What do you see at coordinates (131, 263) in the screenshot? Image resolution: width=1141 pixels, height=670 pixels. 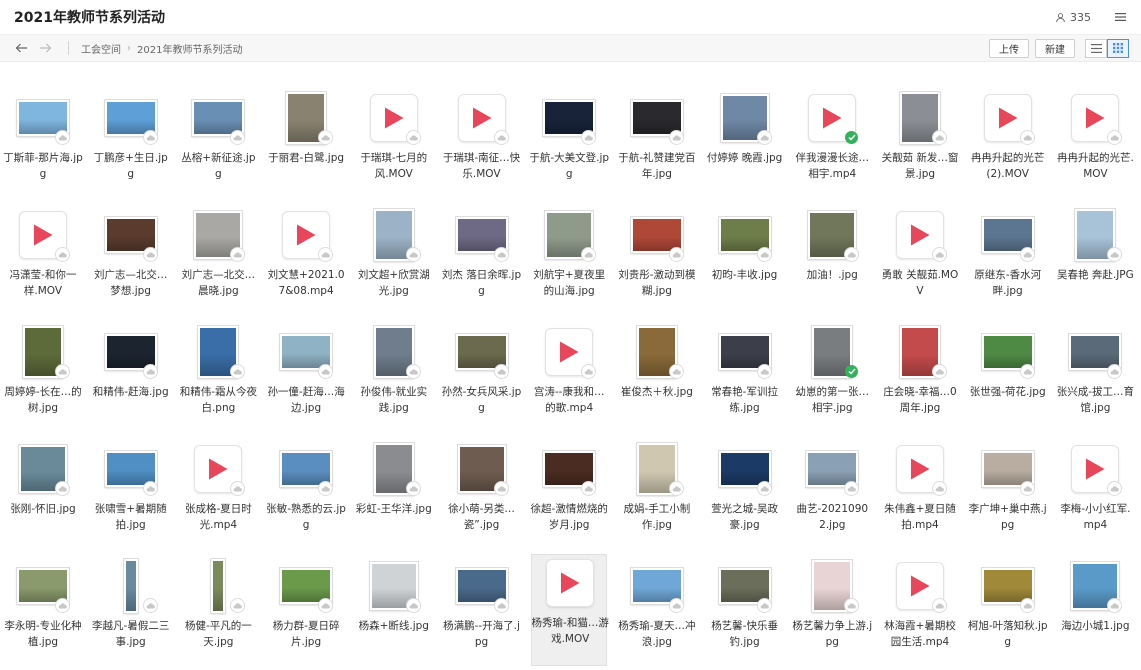 I see `file-item: 刘广志—北交…梦想.jpg` at bounding box center [131, 263].